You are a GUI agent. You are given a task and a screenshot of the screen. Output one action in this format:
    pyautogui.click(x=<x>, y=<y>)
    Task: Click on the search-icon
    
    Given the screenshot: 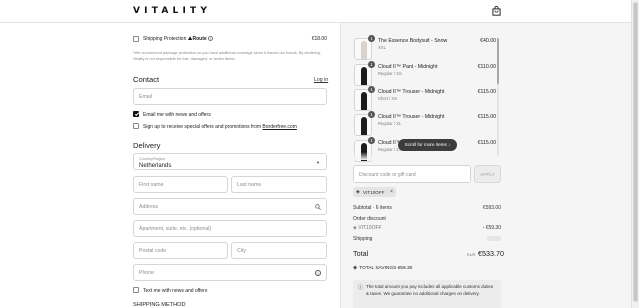 What is the action you would take?
    pyautogui.click(x=318, y=206)
    